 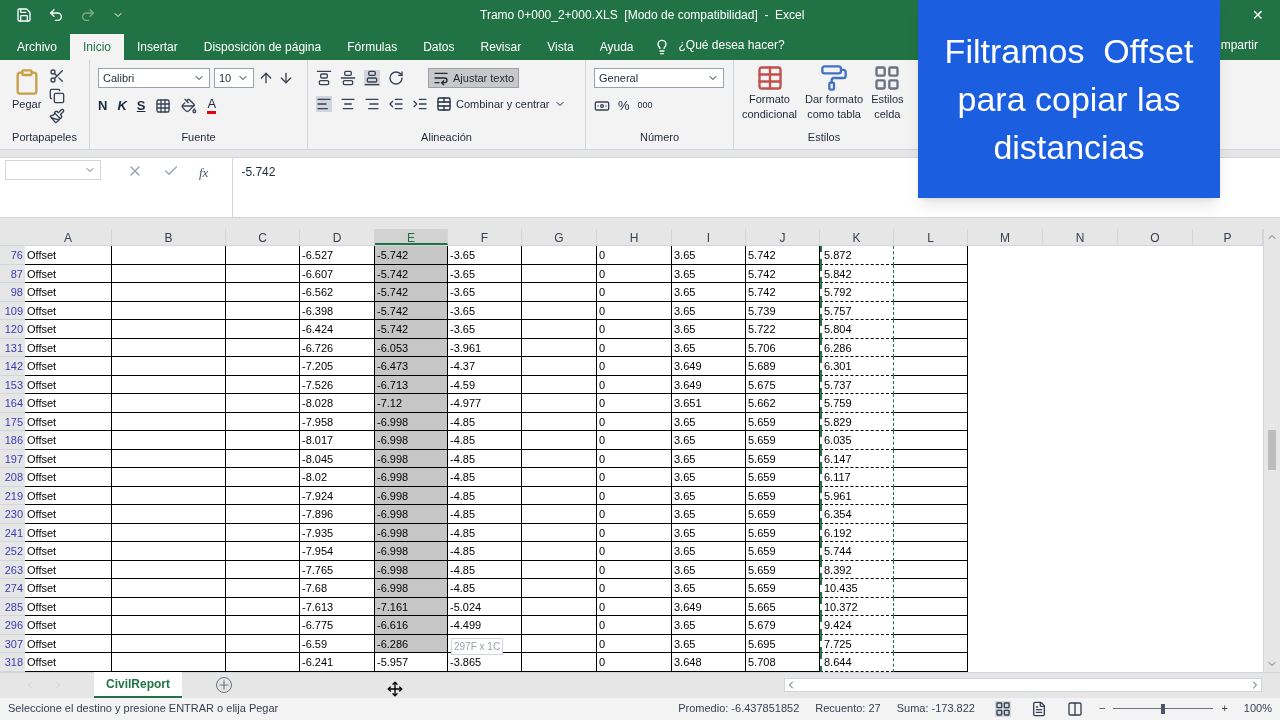 What do you see at coordinates (68, 237) in the screenshot?
I see `column-header: A` at bounding box center [68, 237].